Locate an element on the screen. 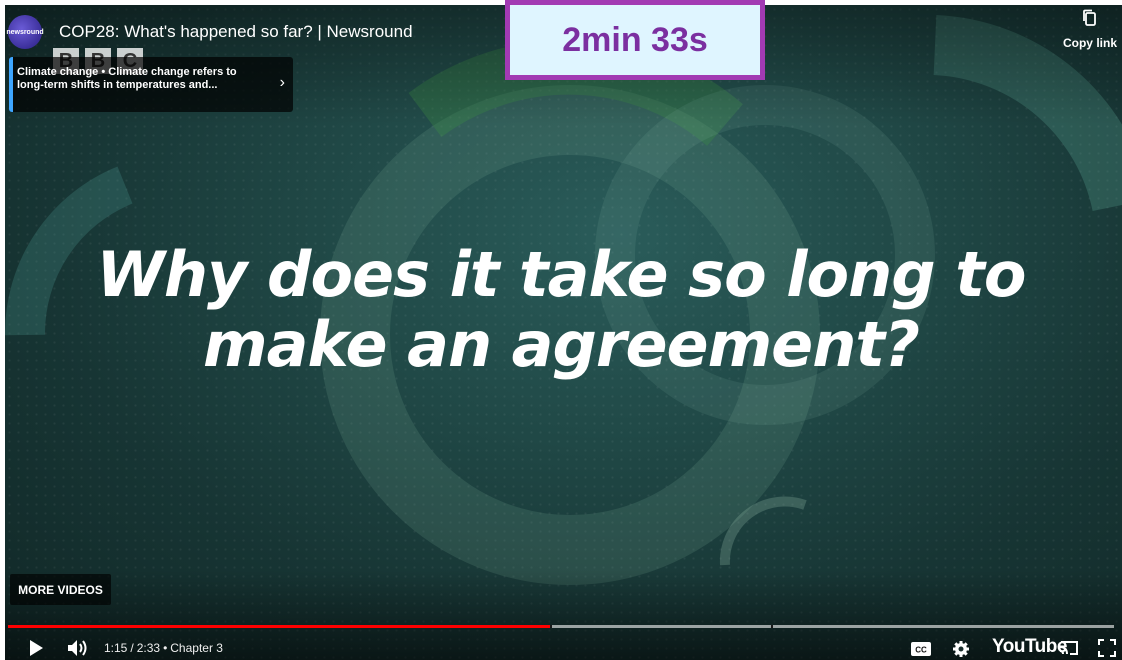 The image size is (1122, 660). headline-line-1: Why does it take so long to is located at coordinates (561, 274).